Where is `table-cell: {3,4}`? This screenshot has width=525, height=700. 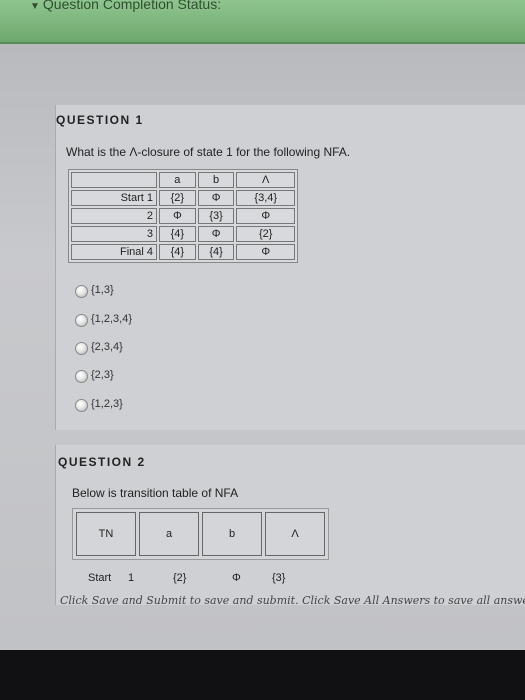 table-cell: {3,4} is located at coordinates (265, 198).